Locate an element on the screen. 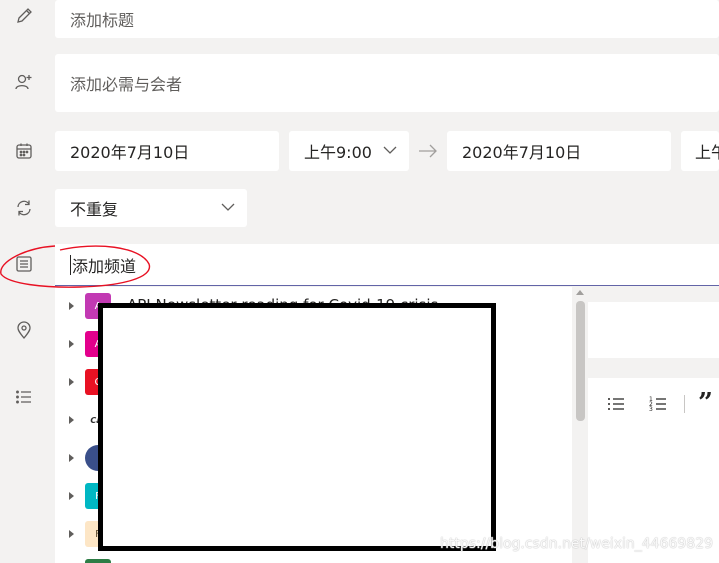  repeat-value: 不重复 is located at coordinates (94, 209).